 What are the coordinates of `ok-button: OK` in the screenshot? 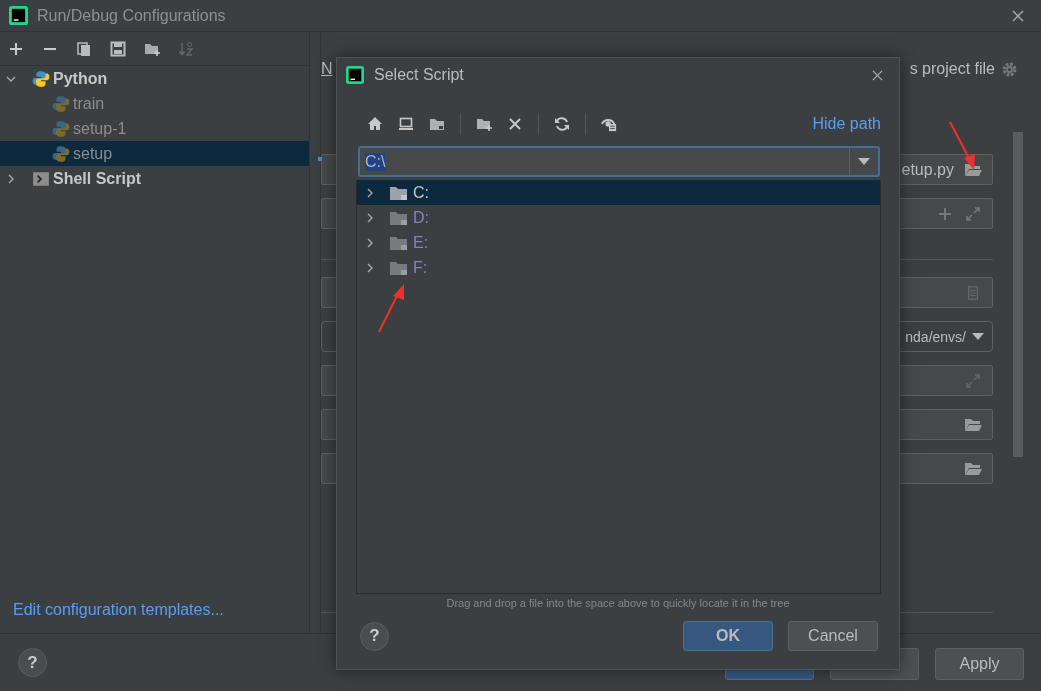 It's located at (728, 636).